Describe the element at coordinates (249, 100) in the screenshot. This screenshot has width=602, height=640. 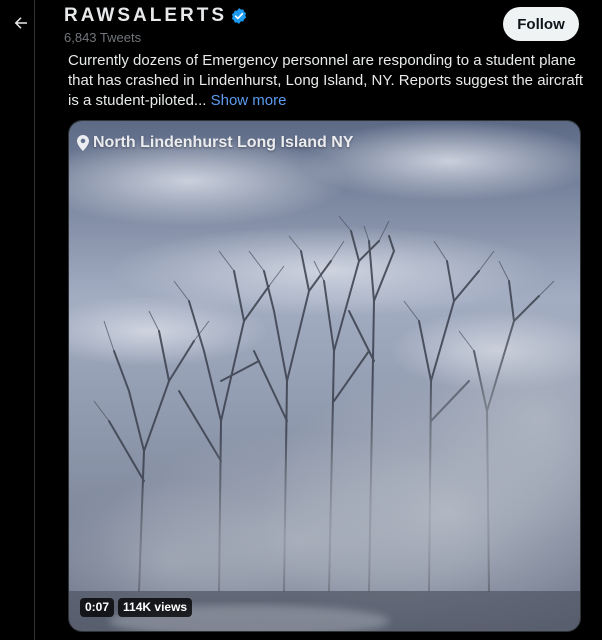
I see `show-more-link: Show more` at that location.